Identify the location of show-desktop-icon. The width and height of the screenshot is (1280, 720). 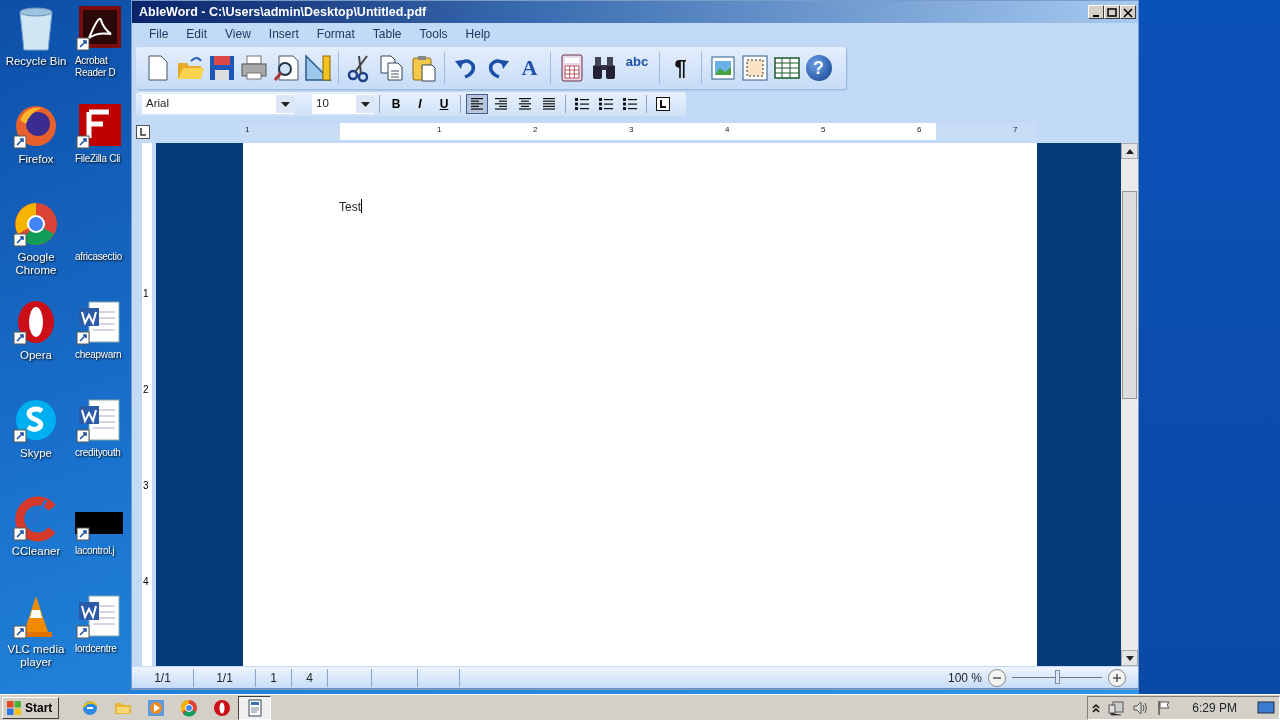
(1266, 707).